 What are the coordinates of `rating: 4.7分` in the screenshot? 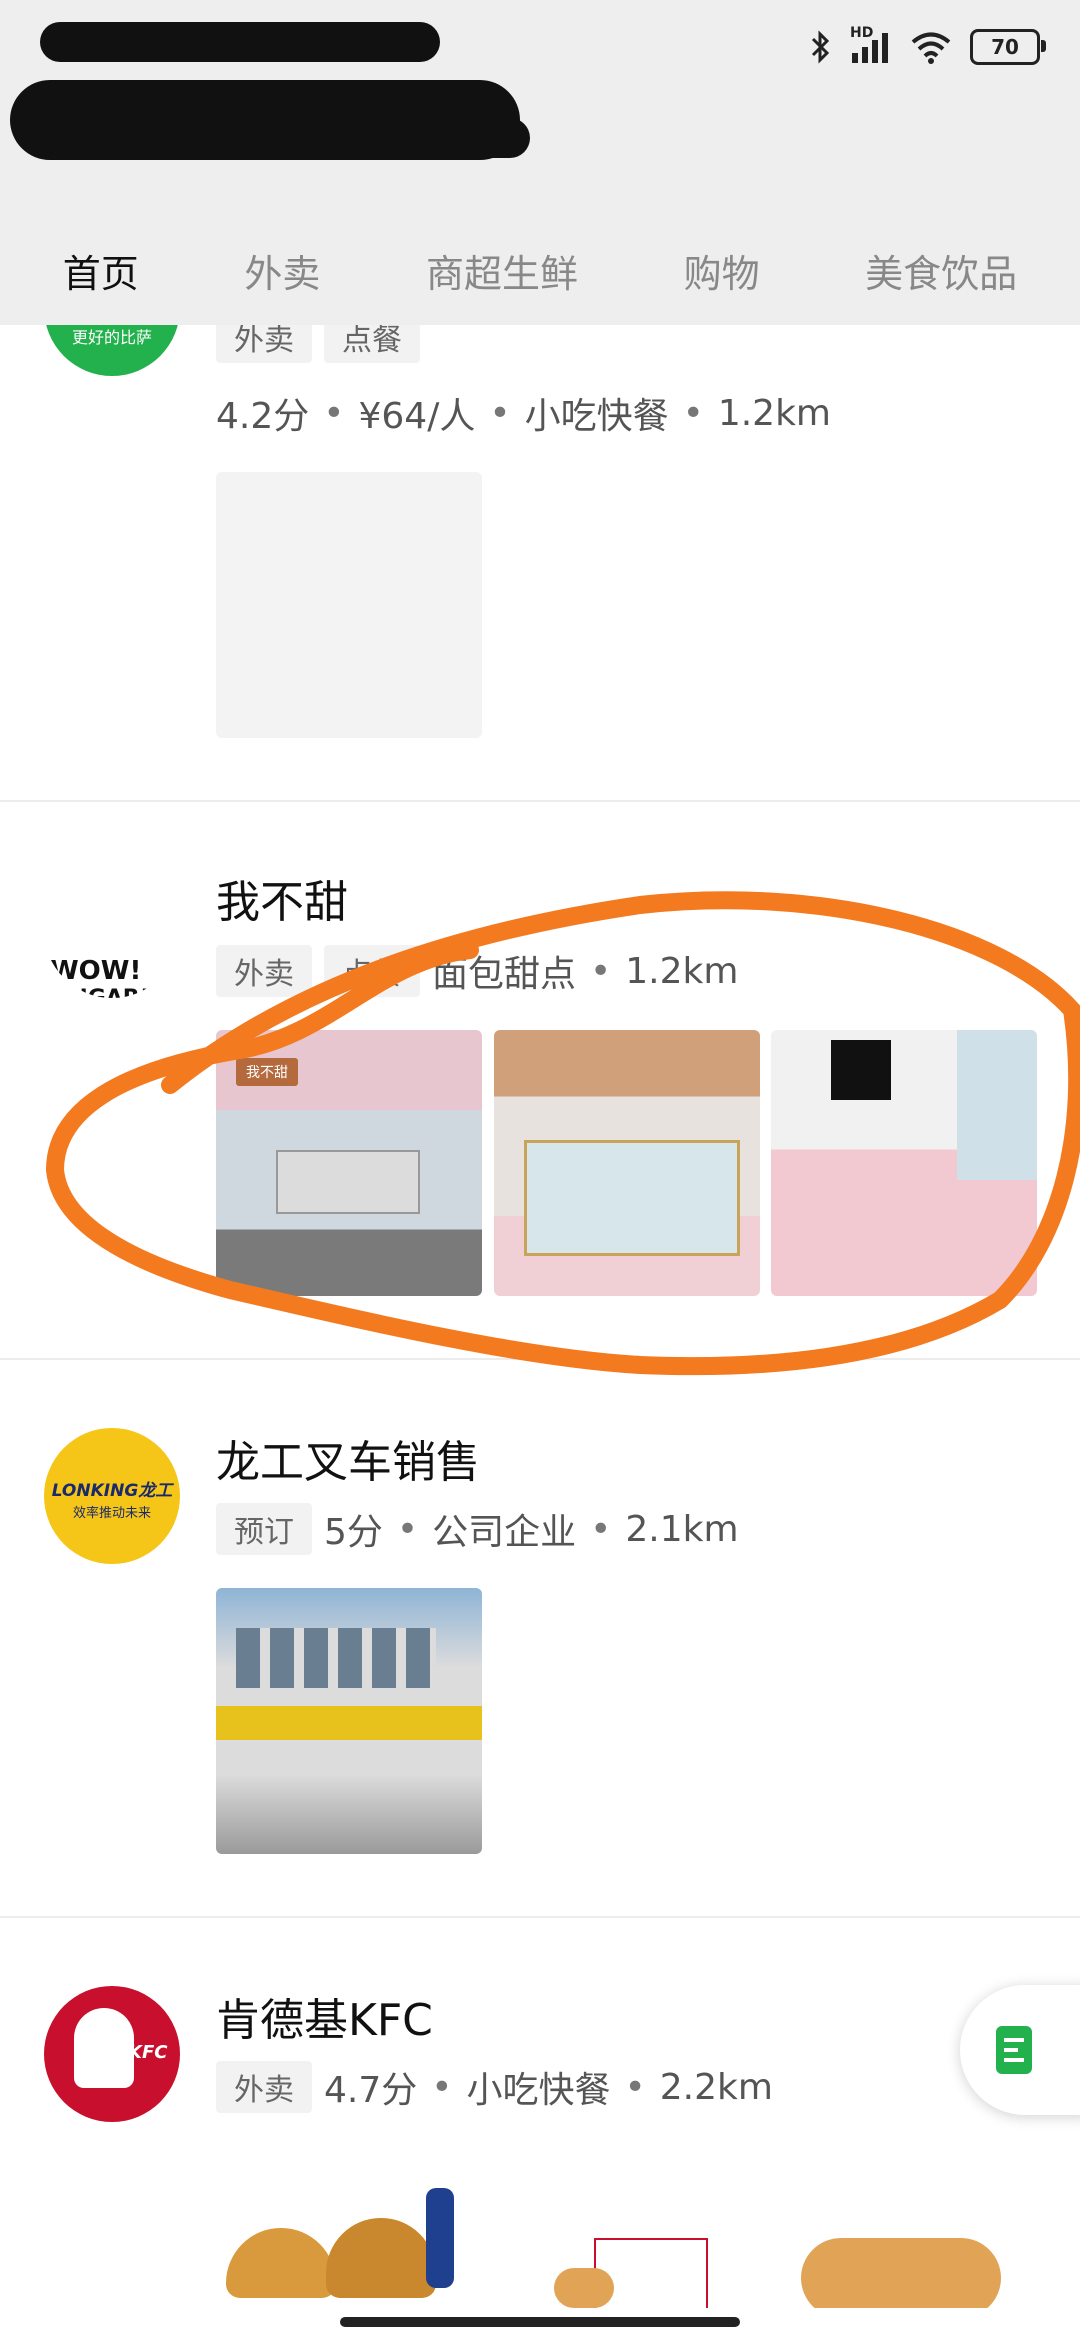 It's located at (371, 2090).